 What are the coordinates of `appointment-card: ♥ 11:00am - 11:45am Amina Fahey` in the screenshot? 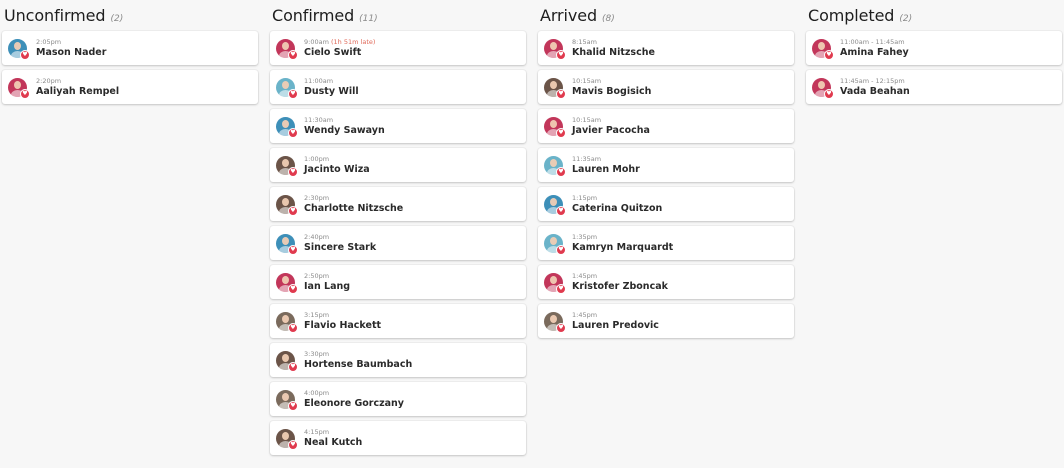 It's located at (934, 48).